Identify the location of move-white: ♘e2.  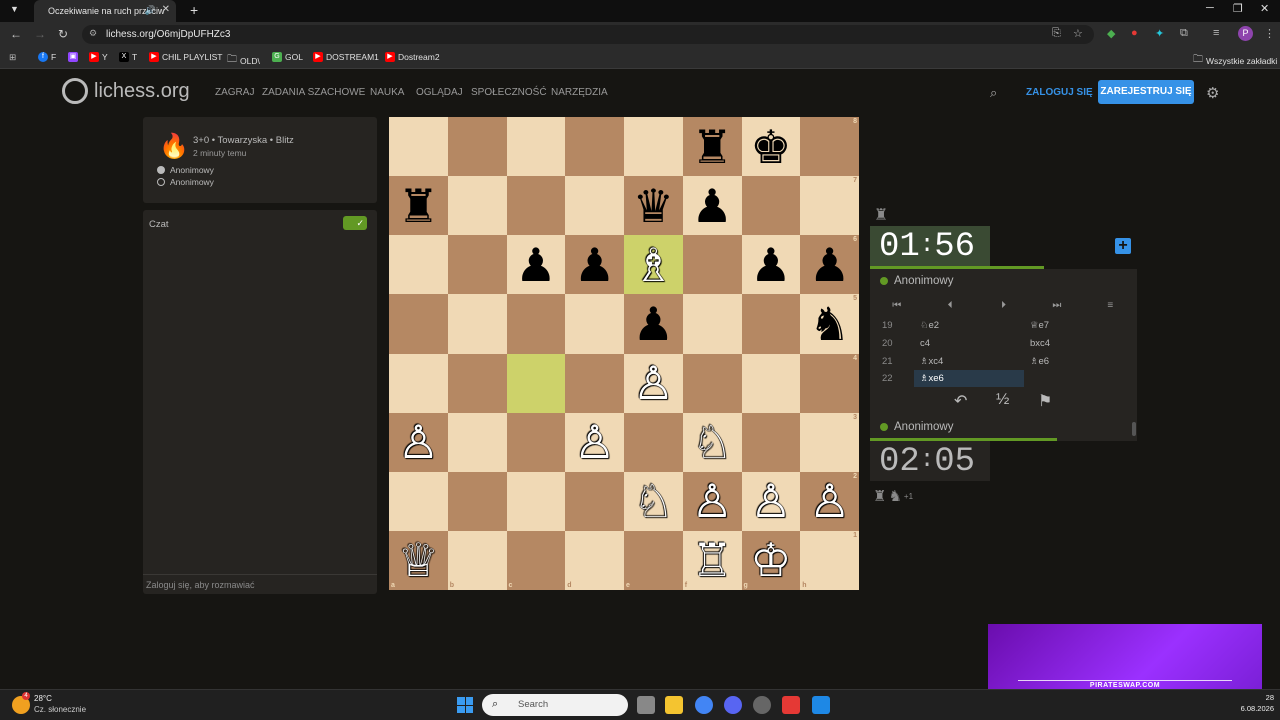
(929, 325).